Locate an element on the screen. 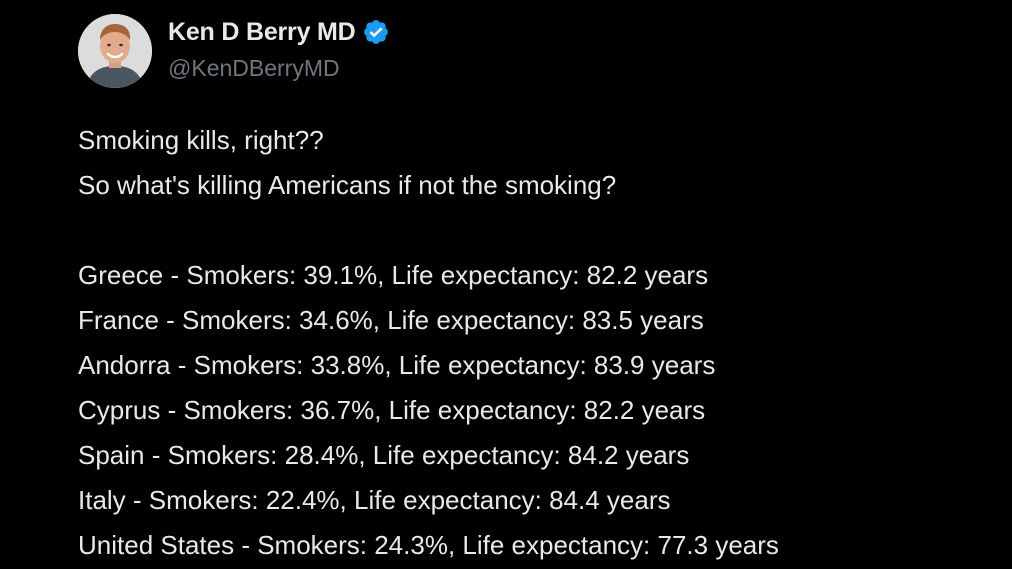  author-handle: @KenDBerryMD is located at coordinates (254, 68).